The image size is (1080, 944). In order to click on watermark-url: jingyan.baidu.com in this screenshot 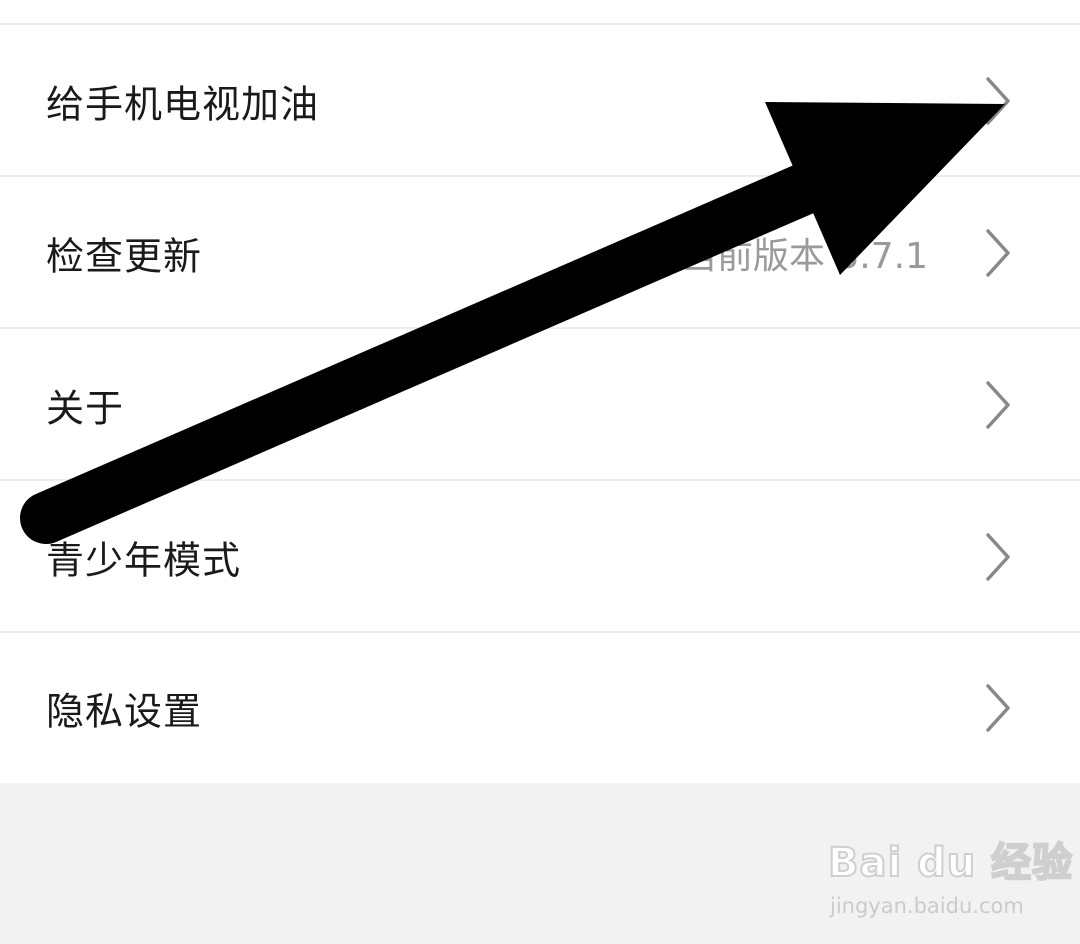, I will do `click(927, 906)`.